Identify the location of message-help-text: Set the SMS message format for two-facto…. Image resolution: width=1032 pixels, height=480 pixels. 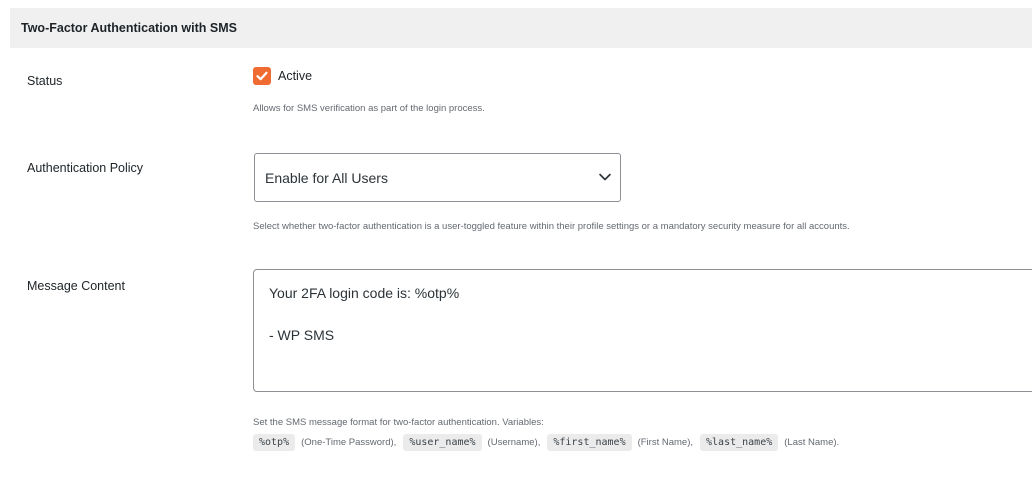
(398, 422).